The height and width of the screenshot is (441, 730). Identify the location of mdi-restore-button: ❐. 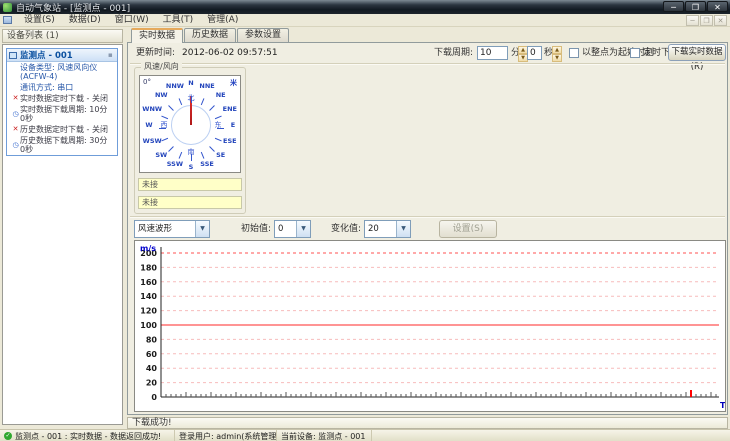
(706, 20).